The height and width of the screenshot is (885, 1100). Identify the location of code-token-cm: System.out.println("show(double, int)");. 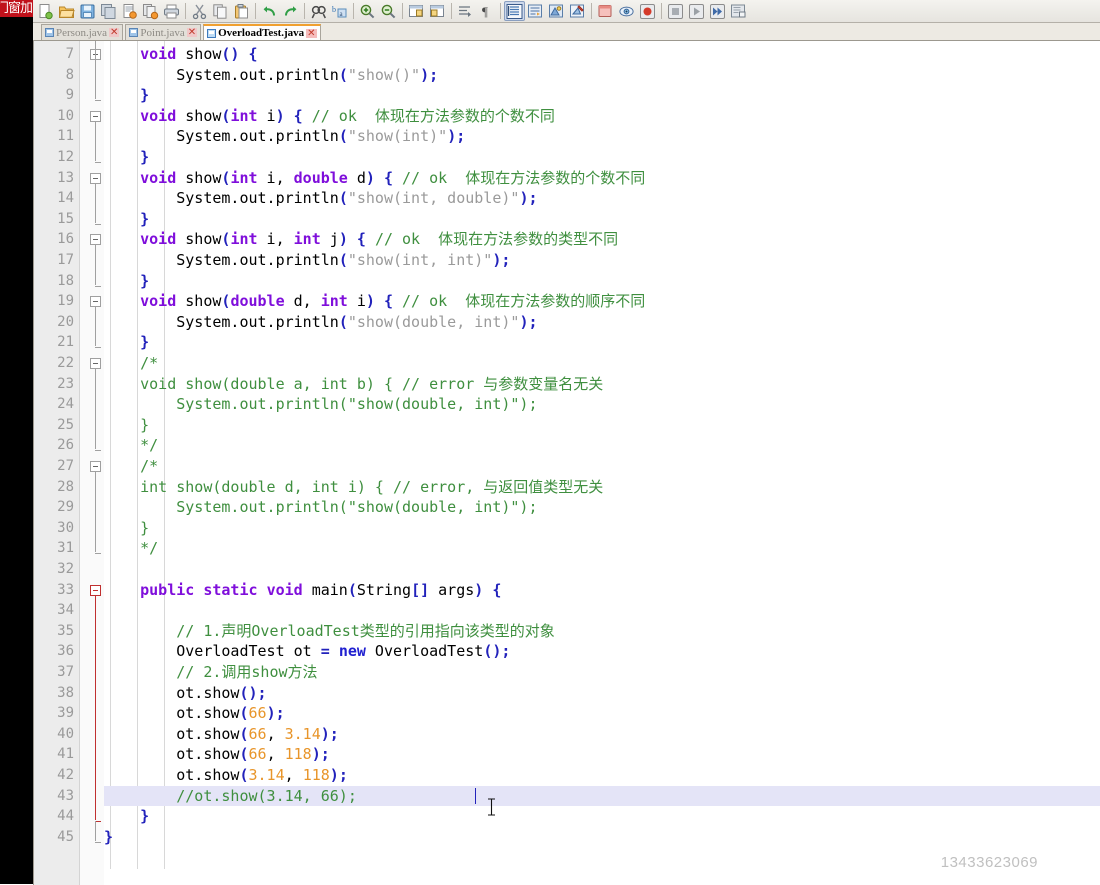
(321, 507).